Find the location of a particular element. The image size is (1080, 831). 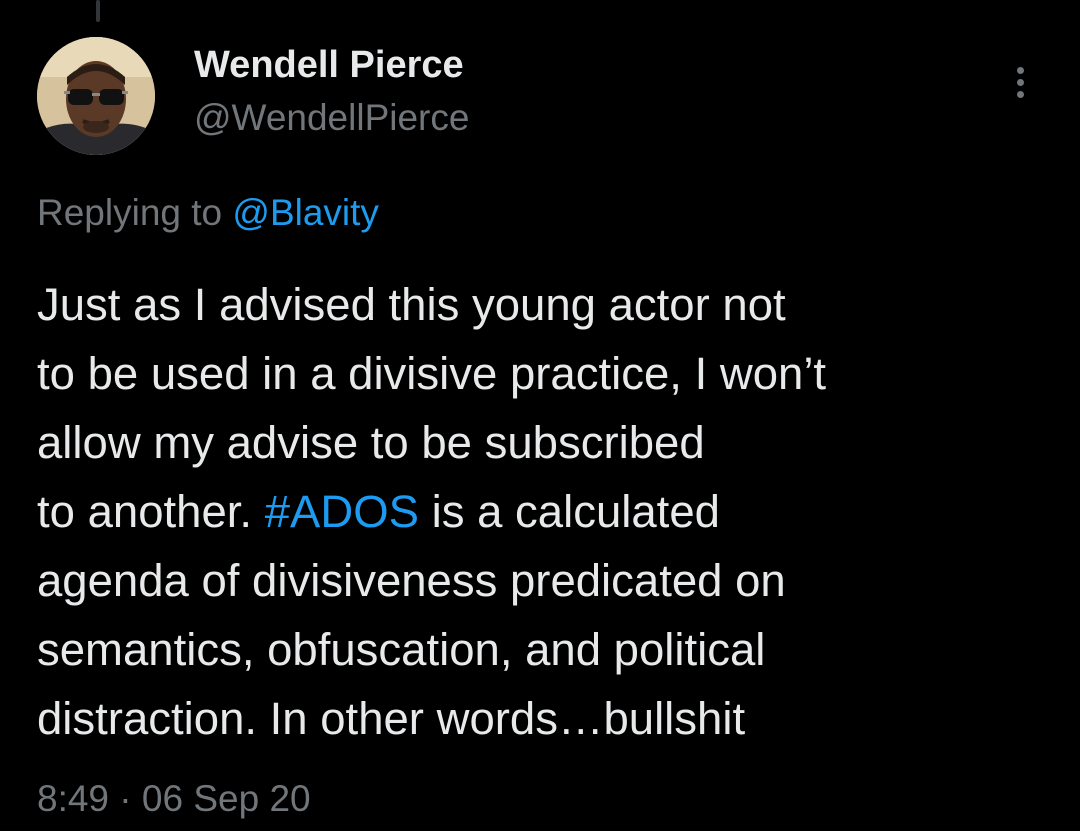

avatar is located at coordinates (96, 96).